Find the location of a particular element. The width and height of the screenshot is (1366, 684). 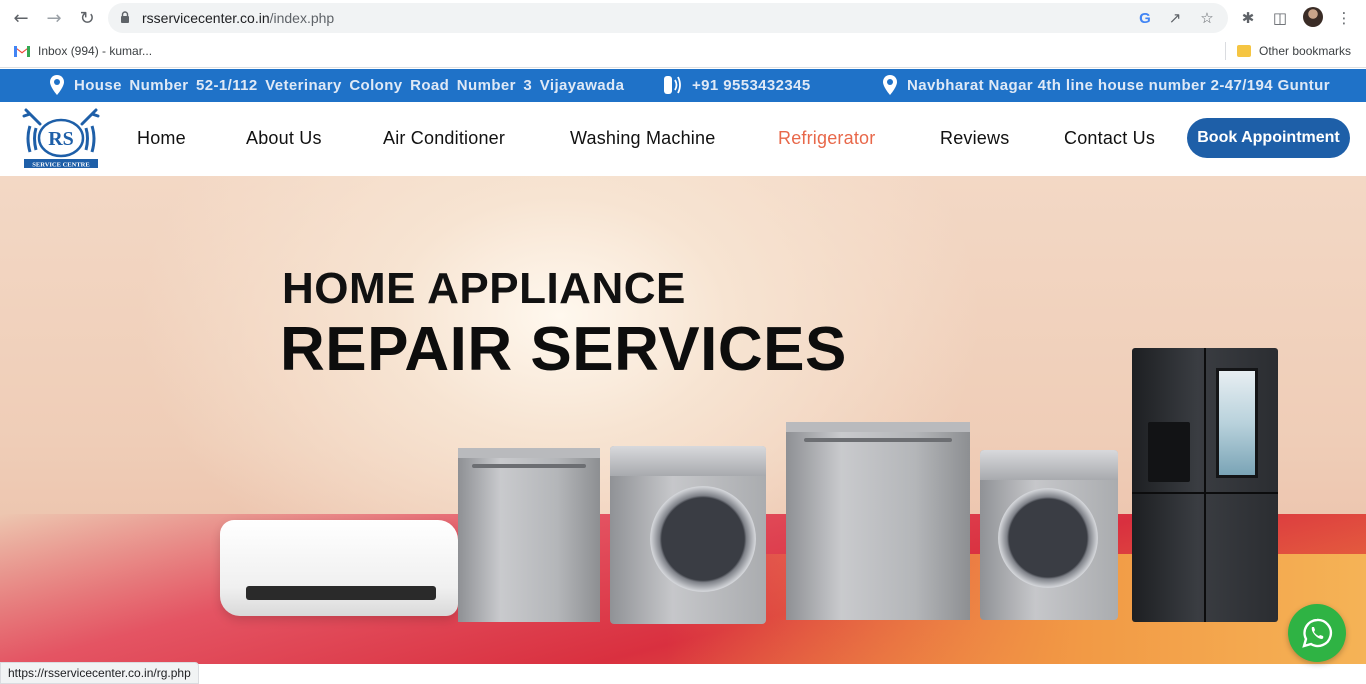

refrigerator-image is located at coordinates (1205, 485).